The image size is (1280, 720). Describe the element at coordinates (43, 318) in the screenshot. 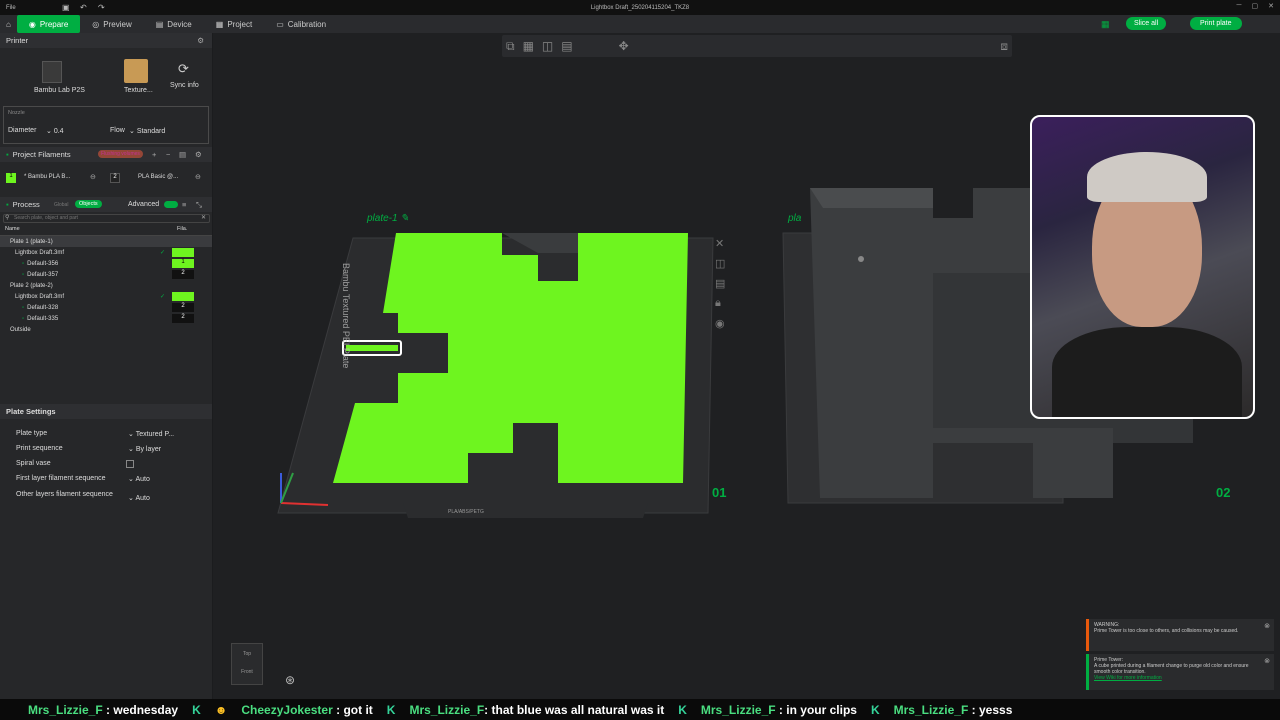

I see `tree-label: Default-335` at that location.